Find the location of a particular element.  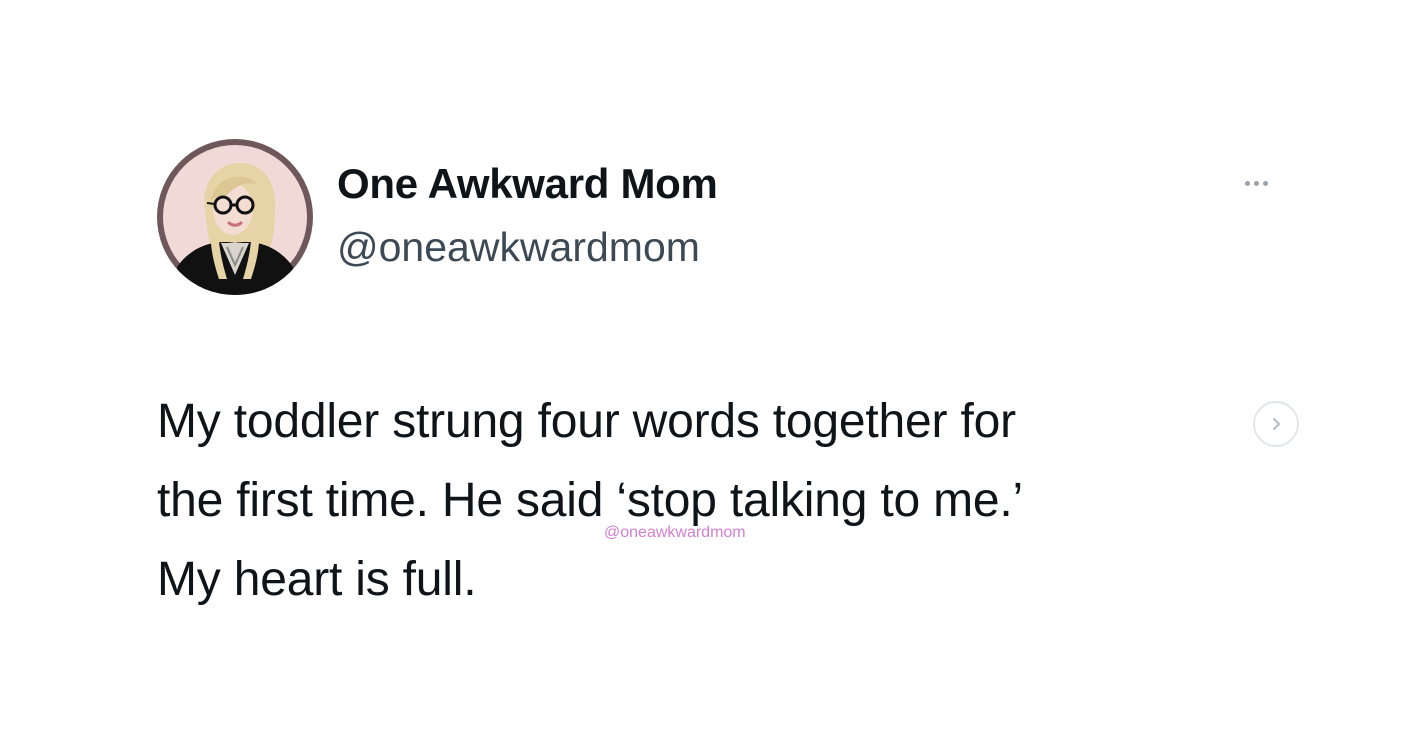

illustrated-woman-avatar-icon is located at coordinates (235, 220).